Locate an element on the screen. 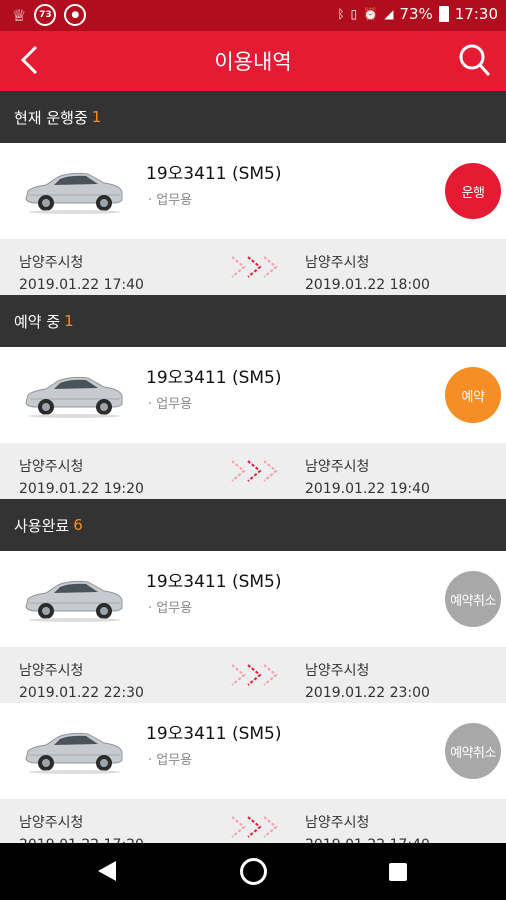  nav-recents-icon is located at coordinates (398, 872).